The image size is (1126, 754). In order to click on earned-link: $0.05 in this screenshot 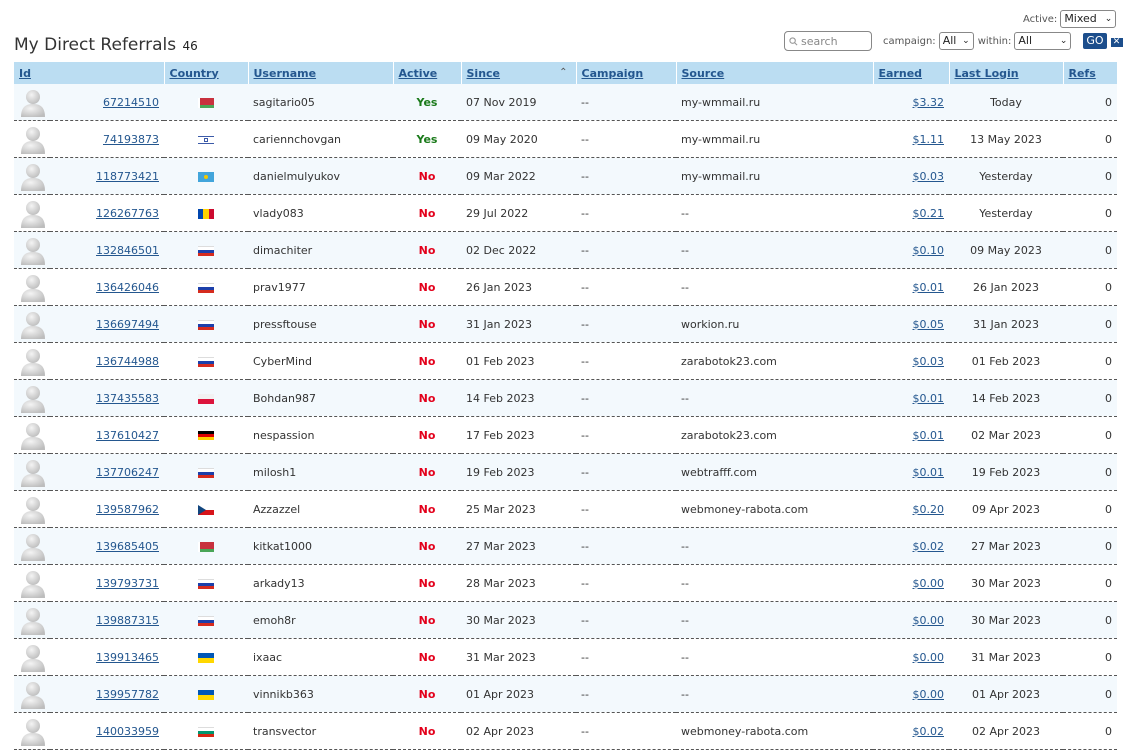, I will do `click(929, 324)`.